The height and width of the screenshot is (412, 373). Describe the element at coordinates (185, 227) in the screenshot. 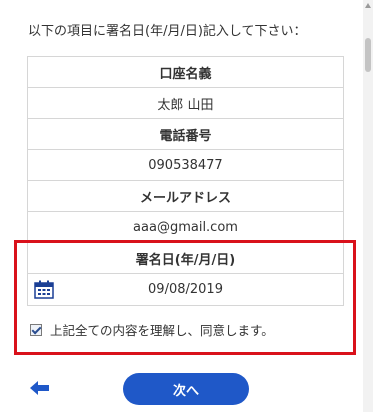

I see `field-value-email: aaa@gmail.com` at that location.